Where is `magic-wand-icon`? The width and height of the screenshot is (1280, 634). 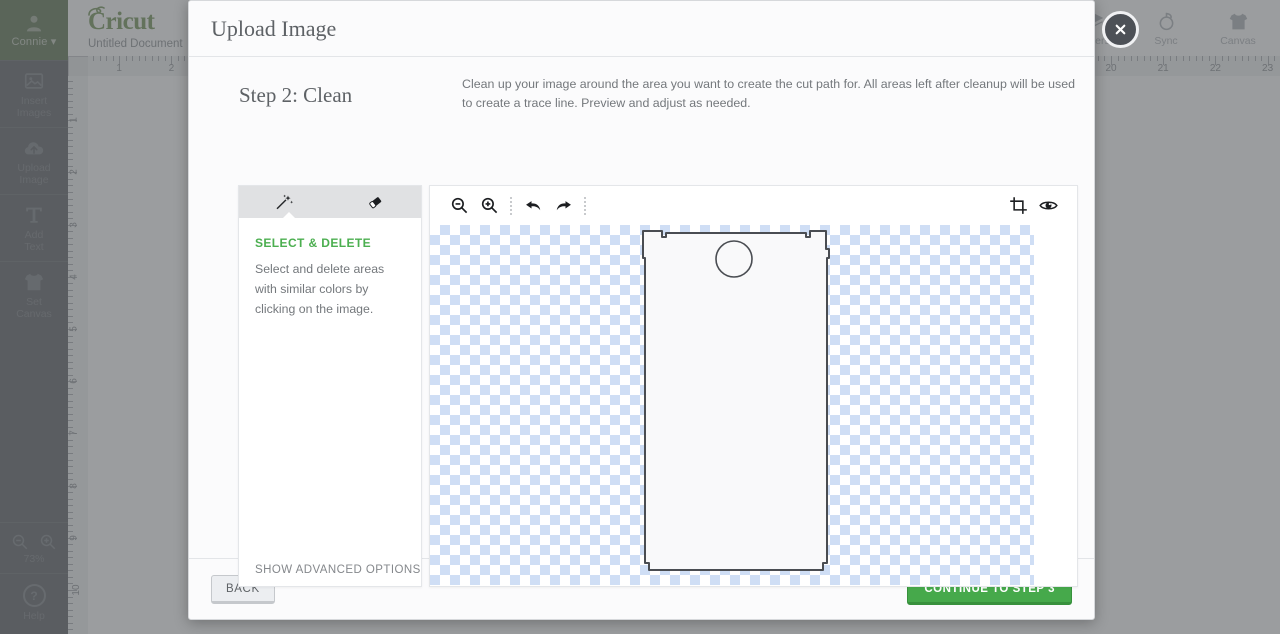 magic-wand-icon is located at coordinates (285, 201).